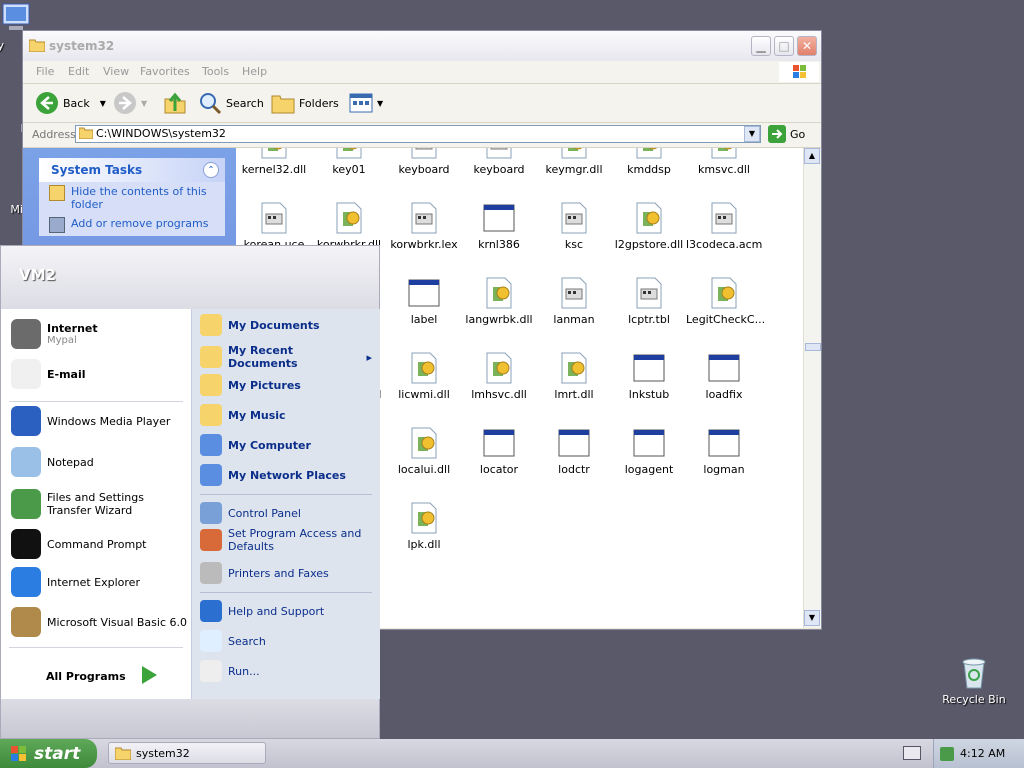 This screenshot has height=768, width=1024. I want to click on all-programs-button: All Programs, so click(102, 676).